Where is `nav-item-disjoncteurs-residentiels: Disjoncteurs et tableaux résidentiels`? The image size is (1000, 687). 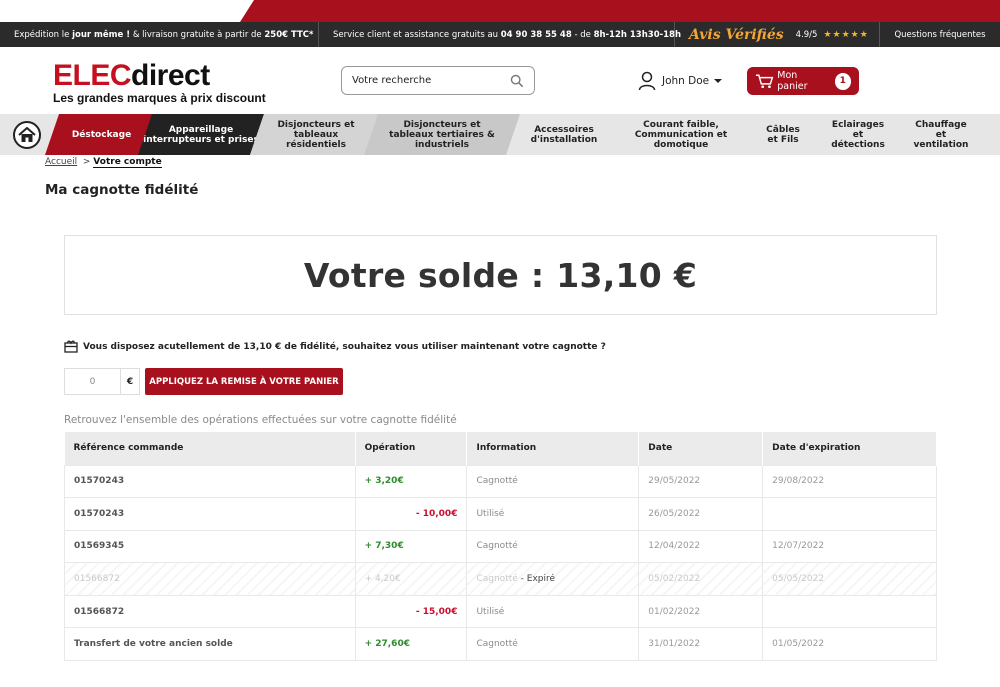 nav-item-disjoncteurs-residentiels: Disjoncteurs et tableaux résidentiels is located at coordinates (316, 134).